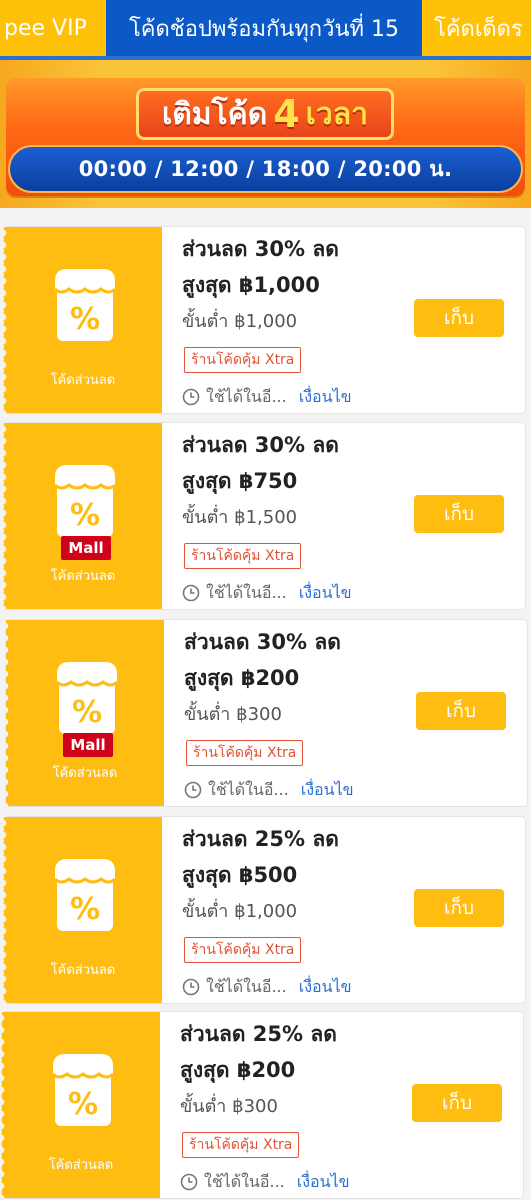  I want to click on tab-hot-codes: โค้ดเด็ดร, so click(476, 28).